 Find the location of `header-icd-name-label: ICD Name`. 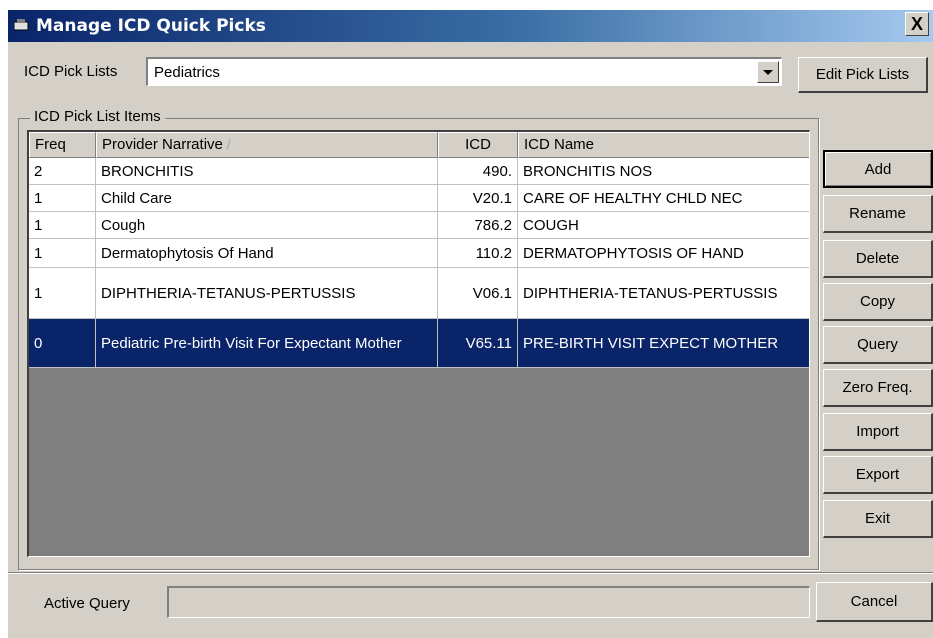

header-icd-name-label: ICD Name is located at coordinates (559, 144).